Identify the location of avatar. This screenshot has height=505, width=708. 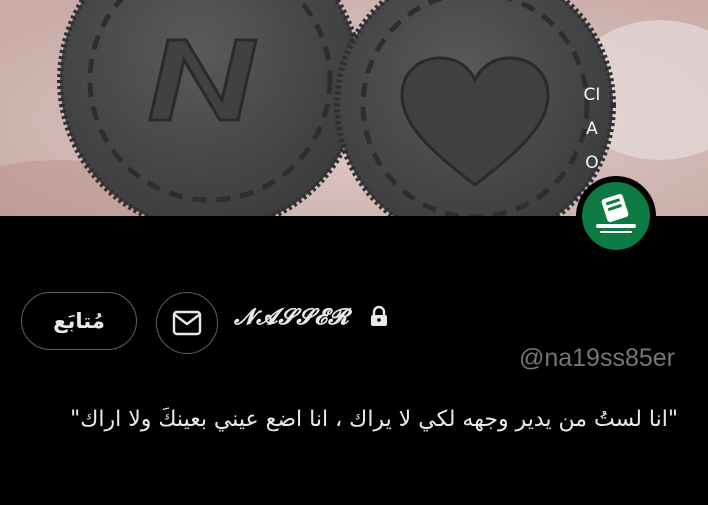
(616, 216).